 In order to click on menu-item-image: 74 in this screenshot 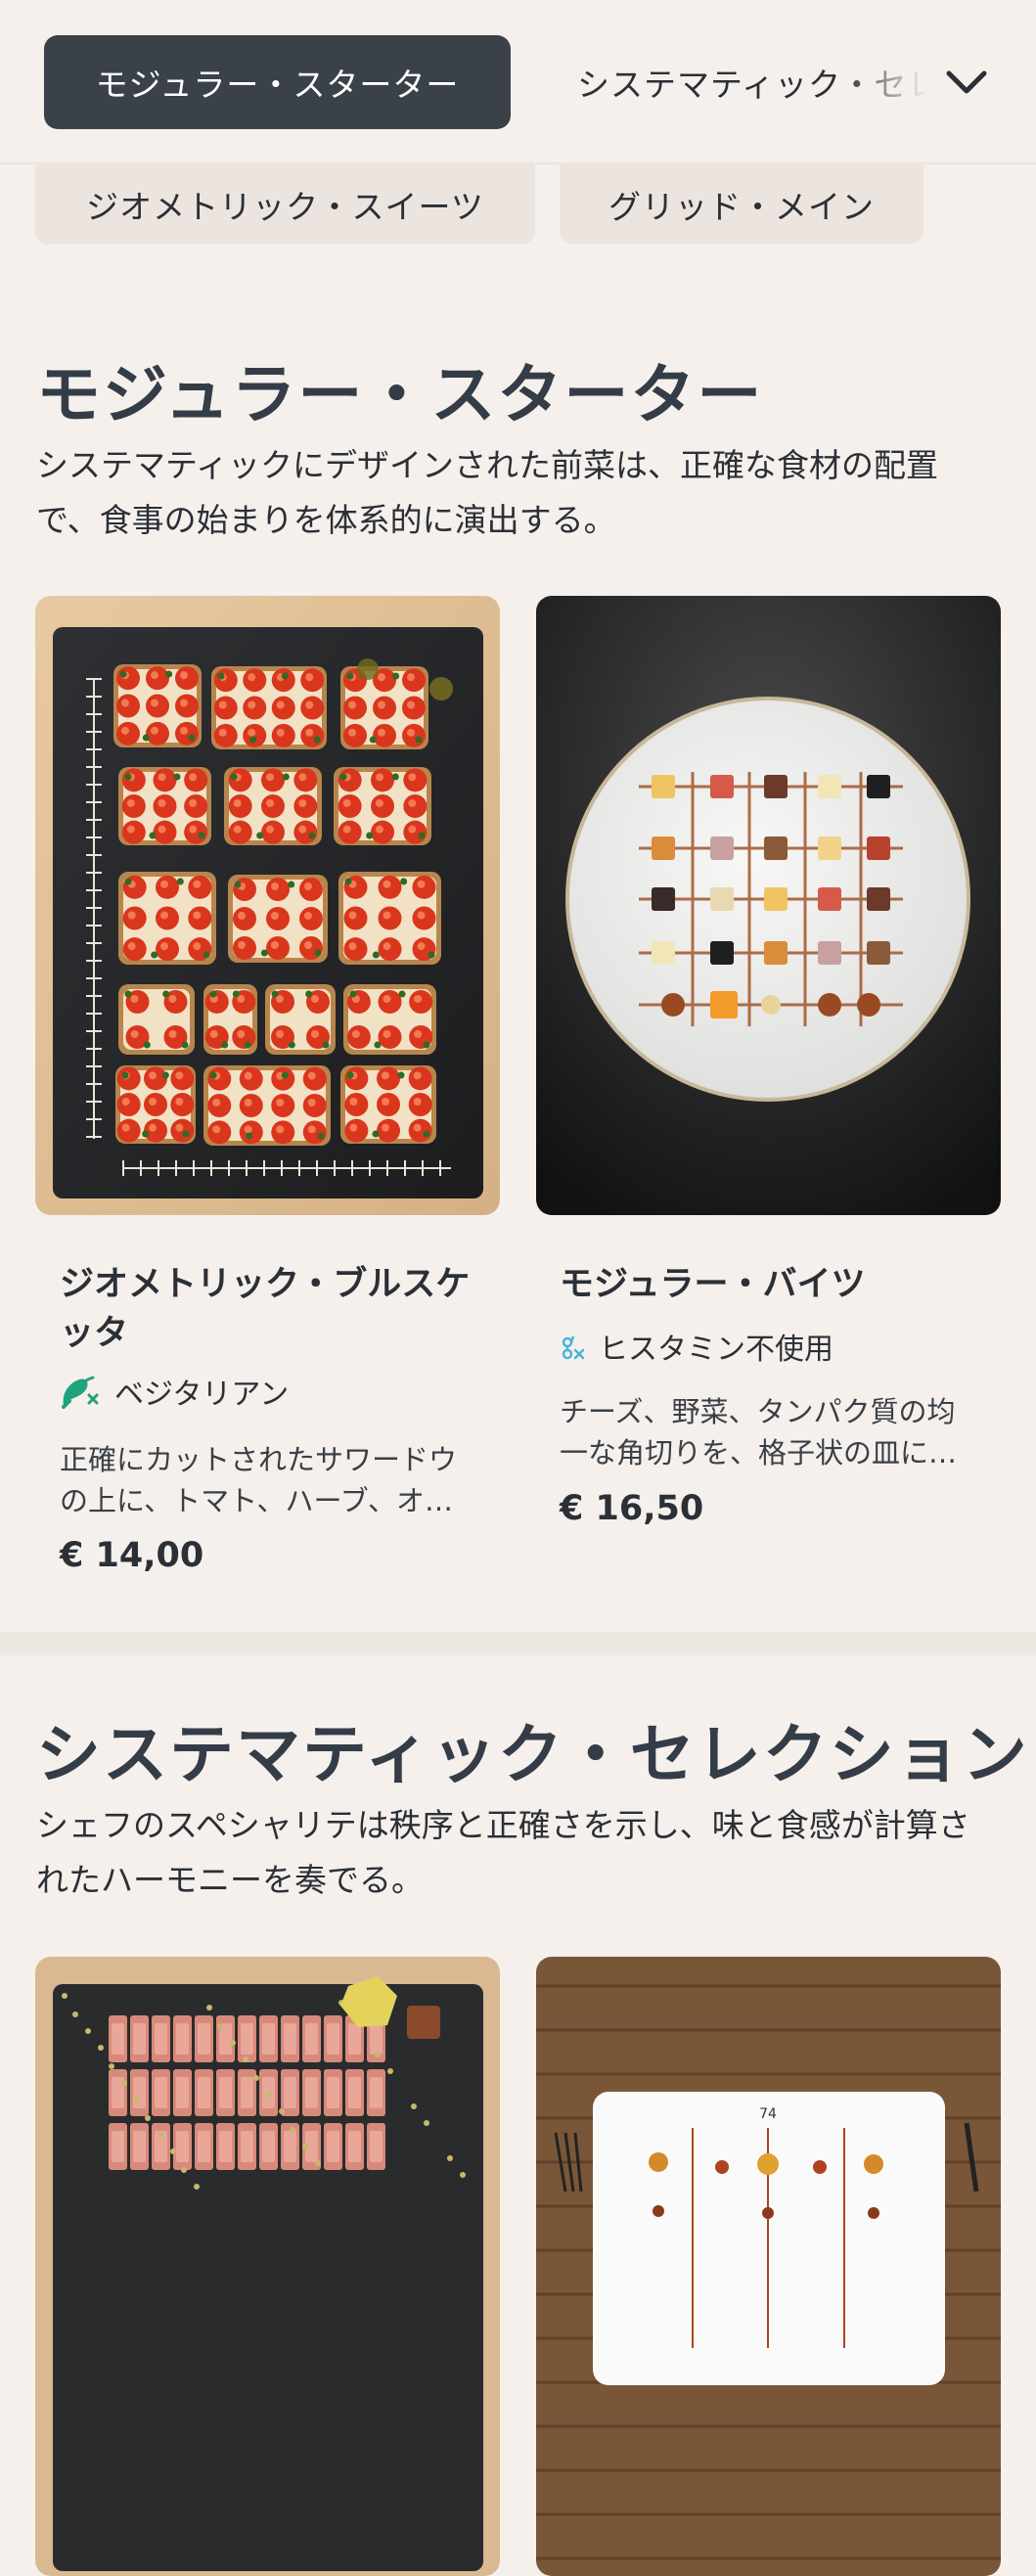, I will do `click(768, 2266)`.